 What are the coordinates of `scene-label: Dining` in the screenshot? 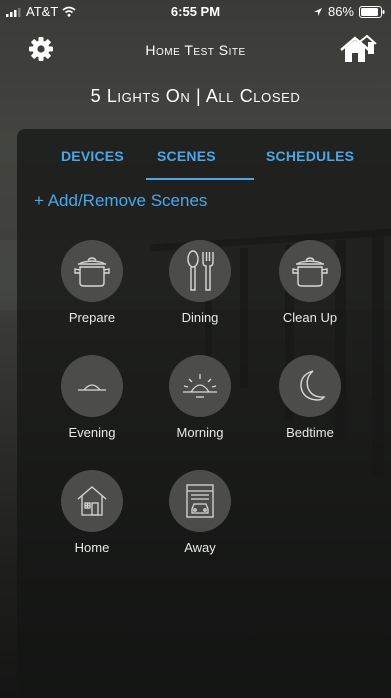 It's located at (200, 317).